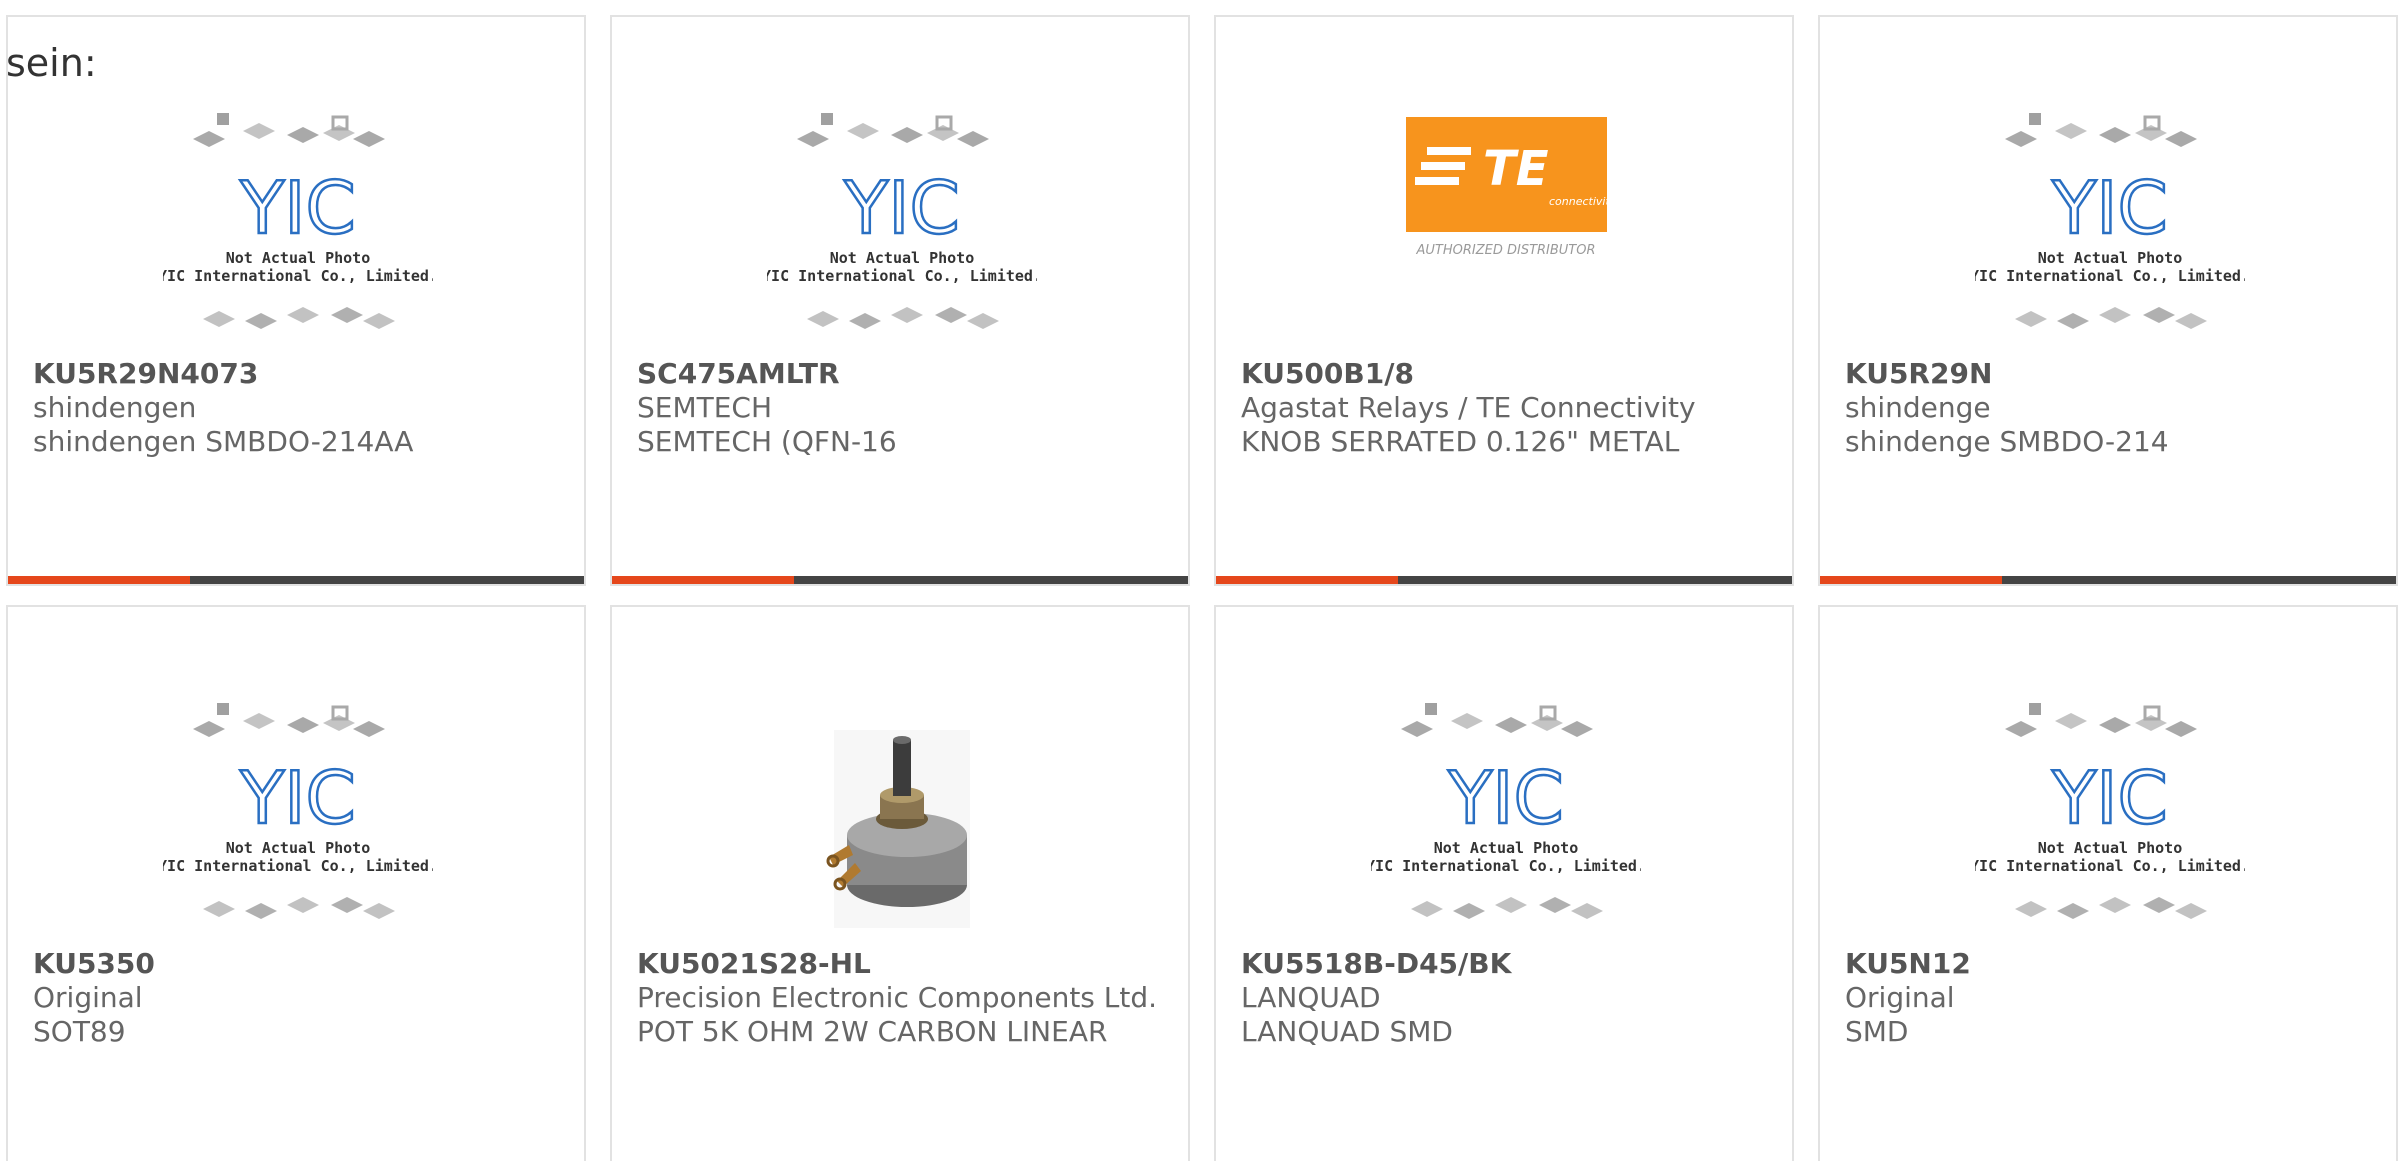  Describe the element at coordinates (298, 964) in the screenshot. I see `part-number-link: KU5350` at that location.